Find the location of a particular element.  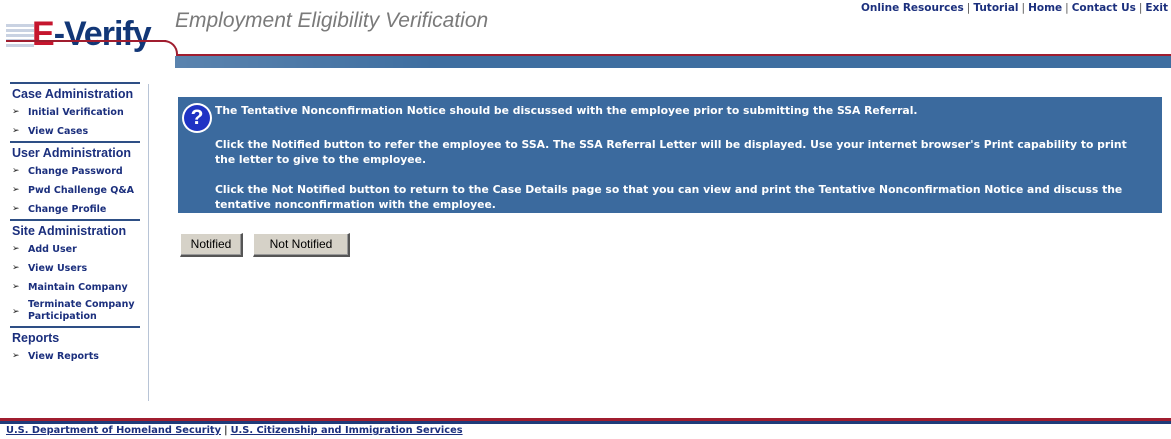

tutorial-link: Tutorial is located at coordinates (995, 8).